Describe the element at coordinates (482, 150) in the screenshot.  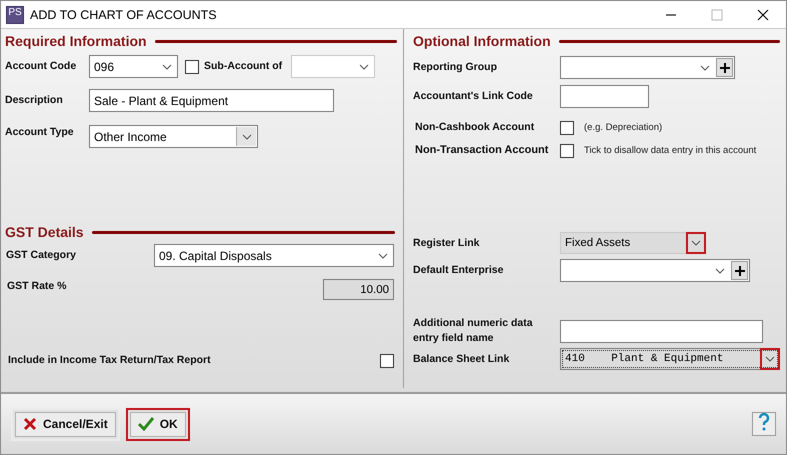
I see `field-label: Non-Transaction Account` at that location.